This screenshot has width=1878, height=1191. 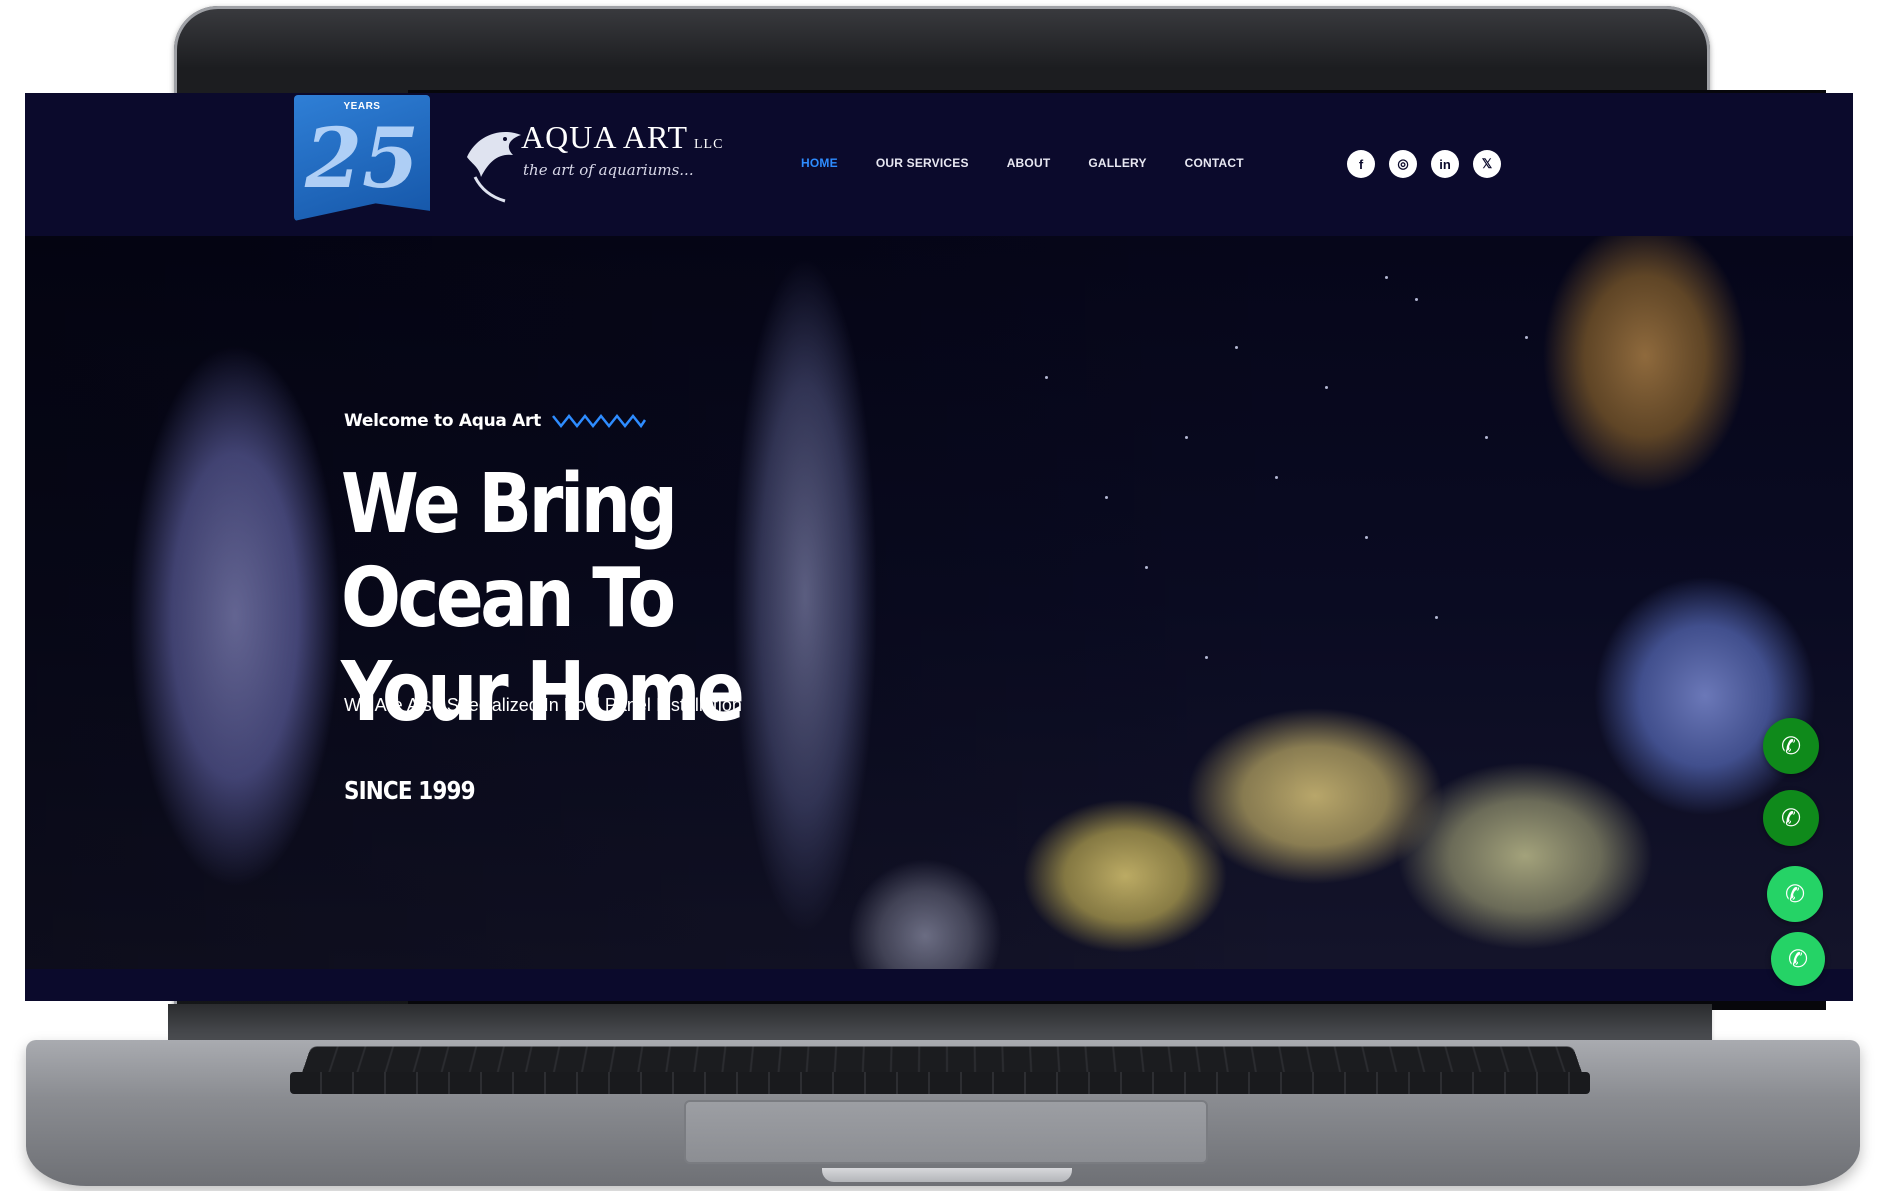 What do you see at coordinates (442, 421) in the screenshot?
I see `welcome-text: Welcome to Aqua Art` at bounding box center [442, 421].